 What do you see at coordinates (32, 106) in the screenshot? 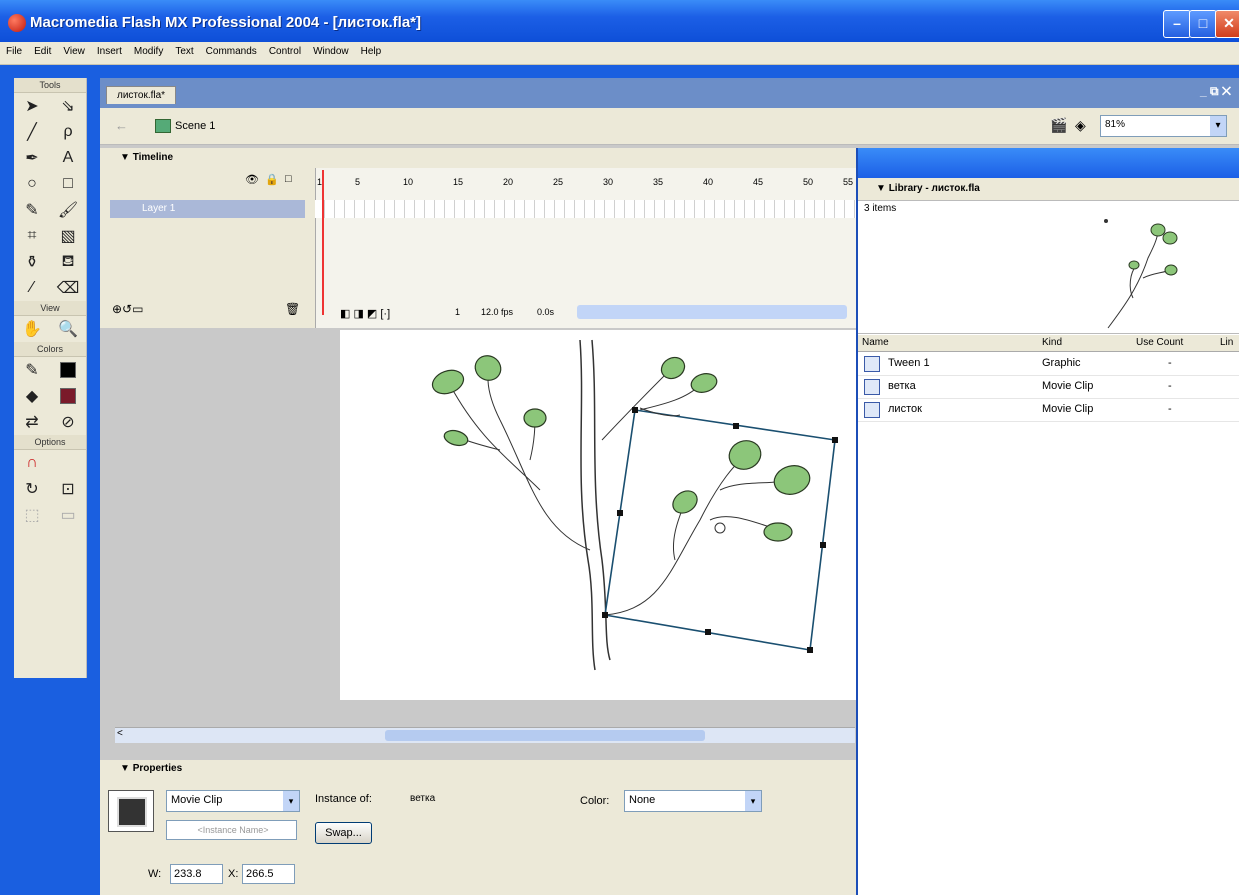
I see `arrow-tool-icon: ➤` at bounding box center [32, 106].